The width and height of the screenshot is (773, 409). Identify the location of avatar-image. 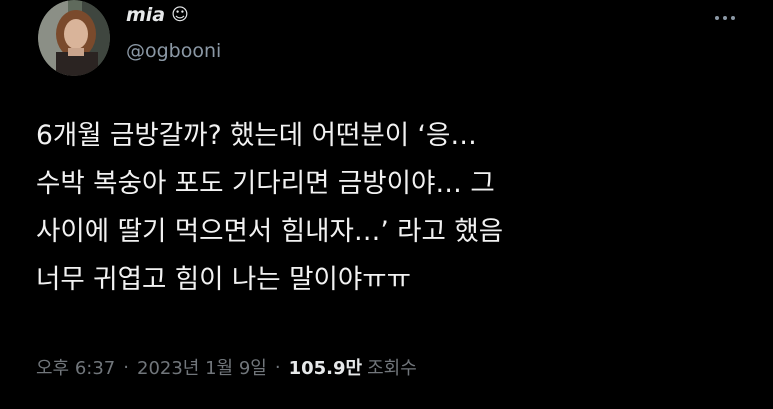
(74, 38).